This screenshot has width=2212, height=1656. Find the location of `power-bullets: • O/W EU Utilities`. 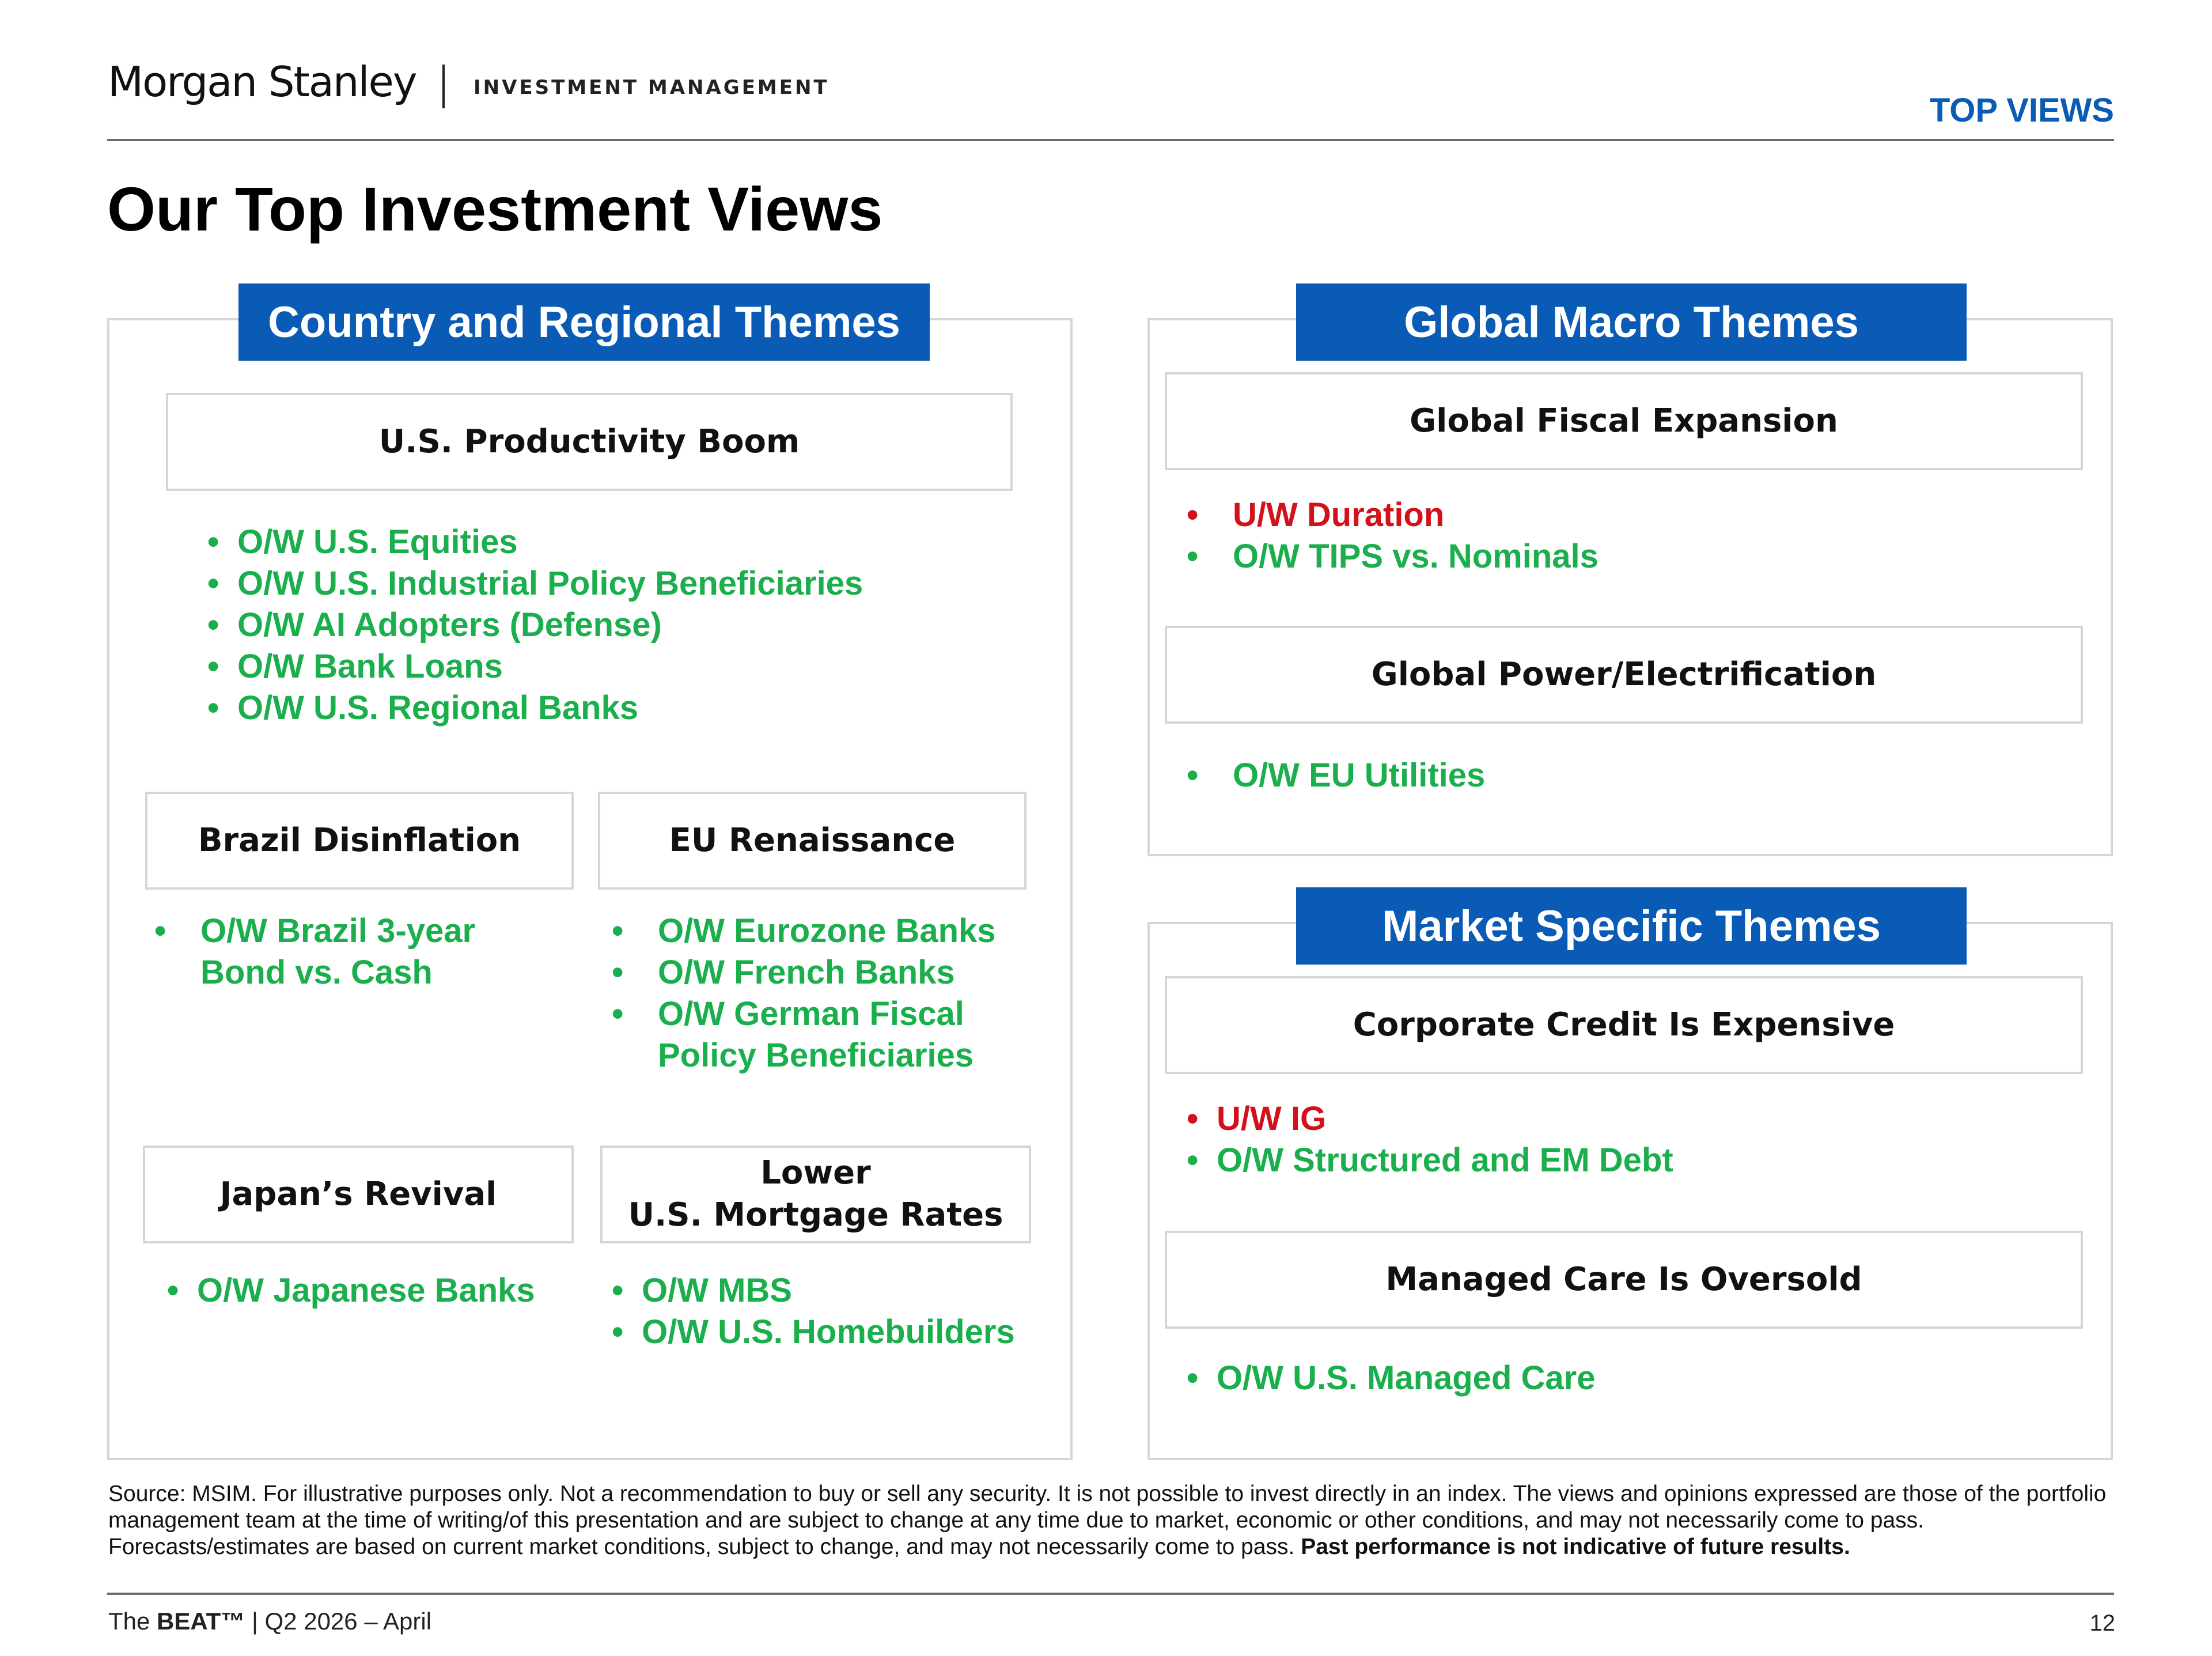

power-bullets: • O/W EU Utilities is located at coordinates (1336, 775).